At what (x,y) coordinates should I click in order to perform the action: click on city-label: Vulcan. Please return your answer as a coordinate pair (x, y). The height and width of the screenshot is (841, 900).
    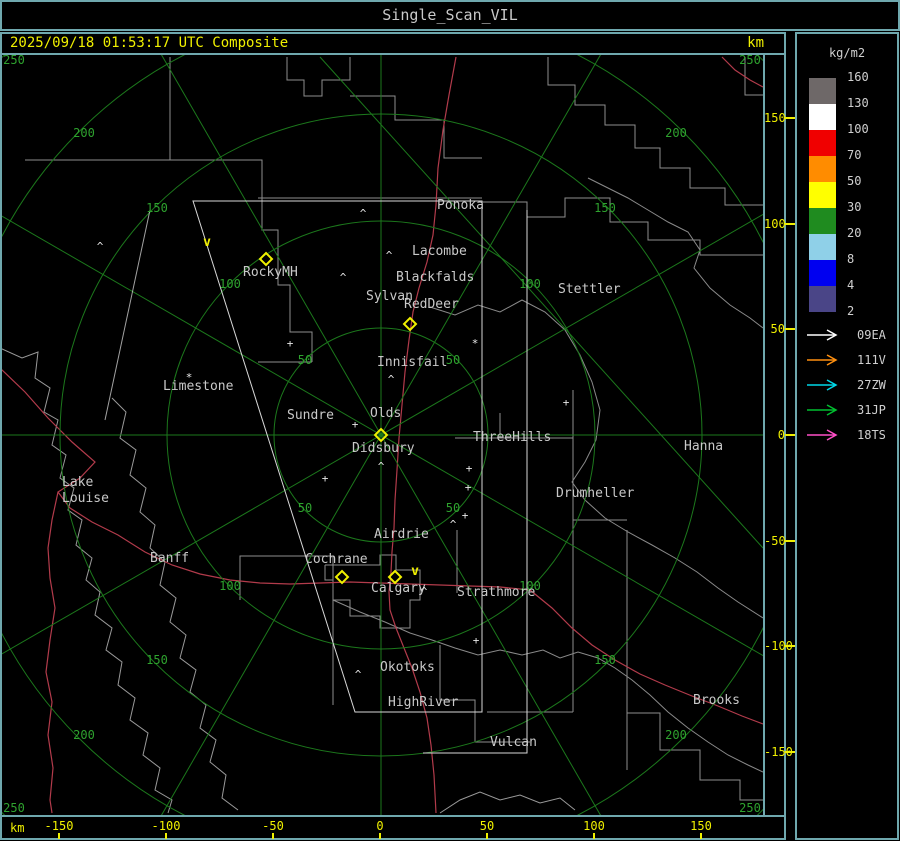
    Looking at the image, I should click on (513, 742).